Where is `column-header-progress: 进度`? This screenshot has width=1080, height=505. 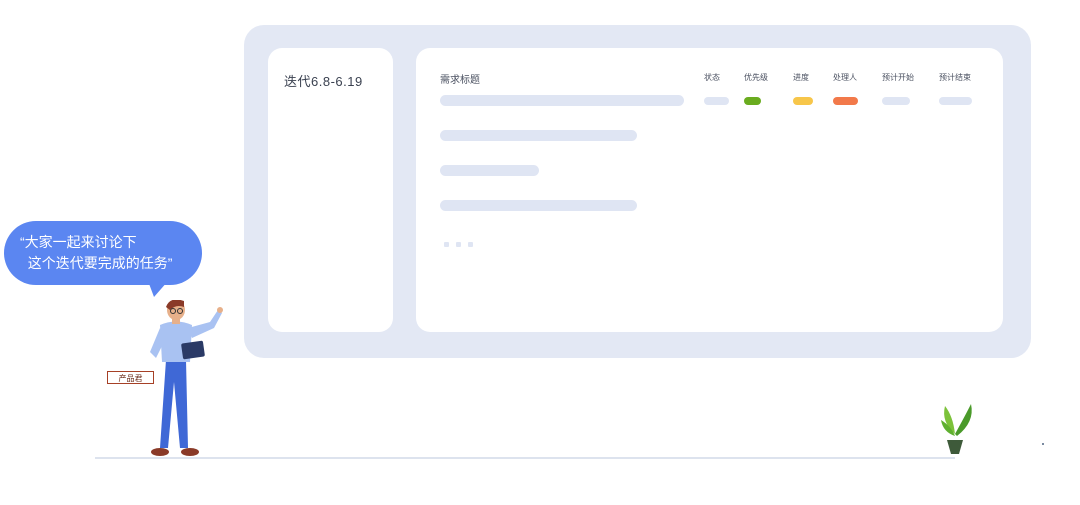
column-header-progress: 进度 is located at coordinates (801, 77).